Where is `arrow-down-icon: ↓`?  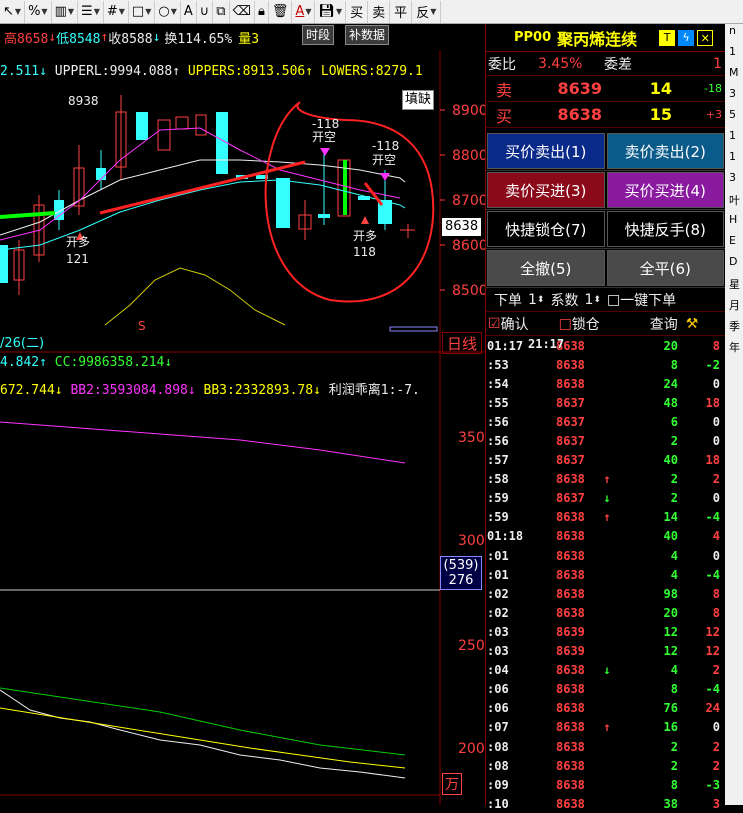 arrow-down-icon: ↓ is located at coordinates (52, 37).